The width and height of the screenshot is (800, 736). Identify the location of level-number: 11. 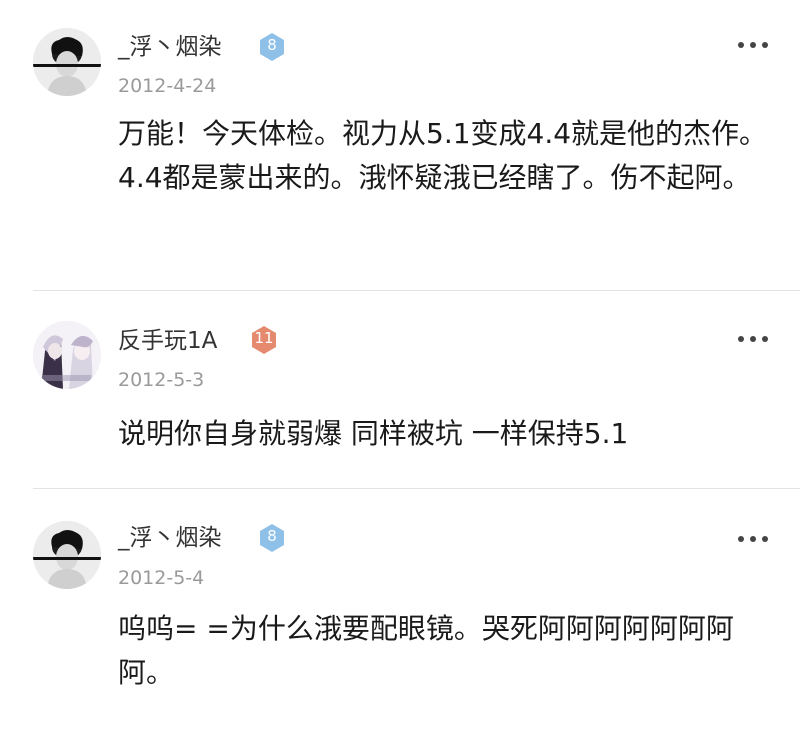
(264, 338).